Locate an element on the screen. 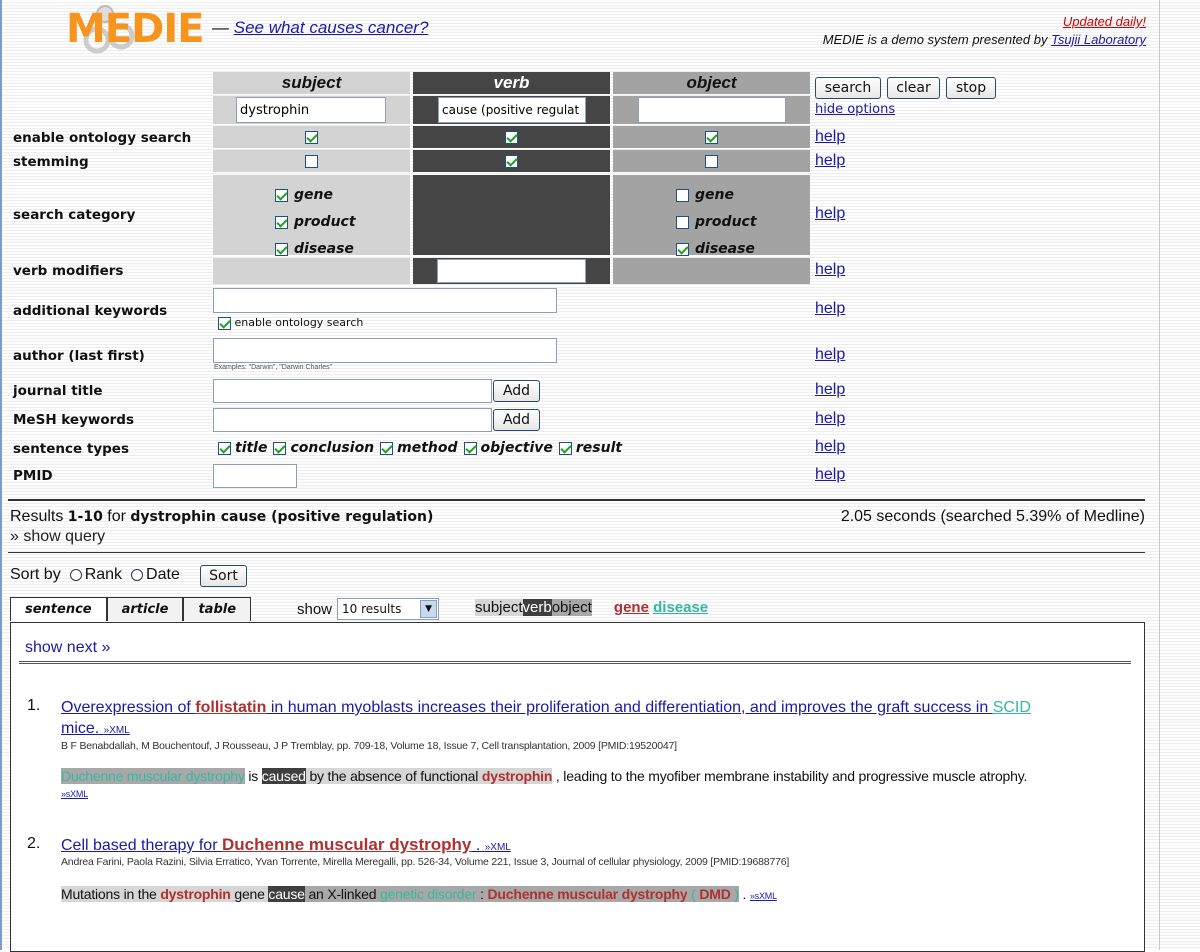 The width and height of the screenshot is (1200, 952). updated-daily-link: Updated daily! is located at coordinates (1104, 21).